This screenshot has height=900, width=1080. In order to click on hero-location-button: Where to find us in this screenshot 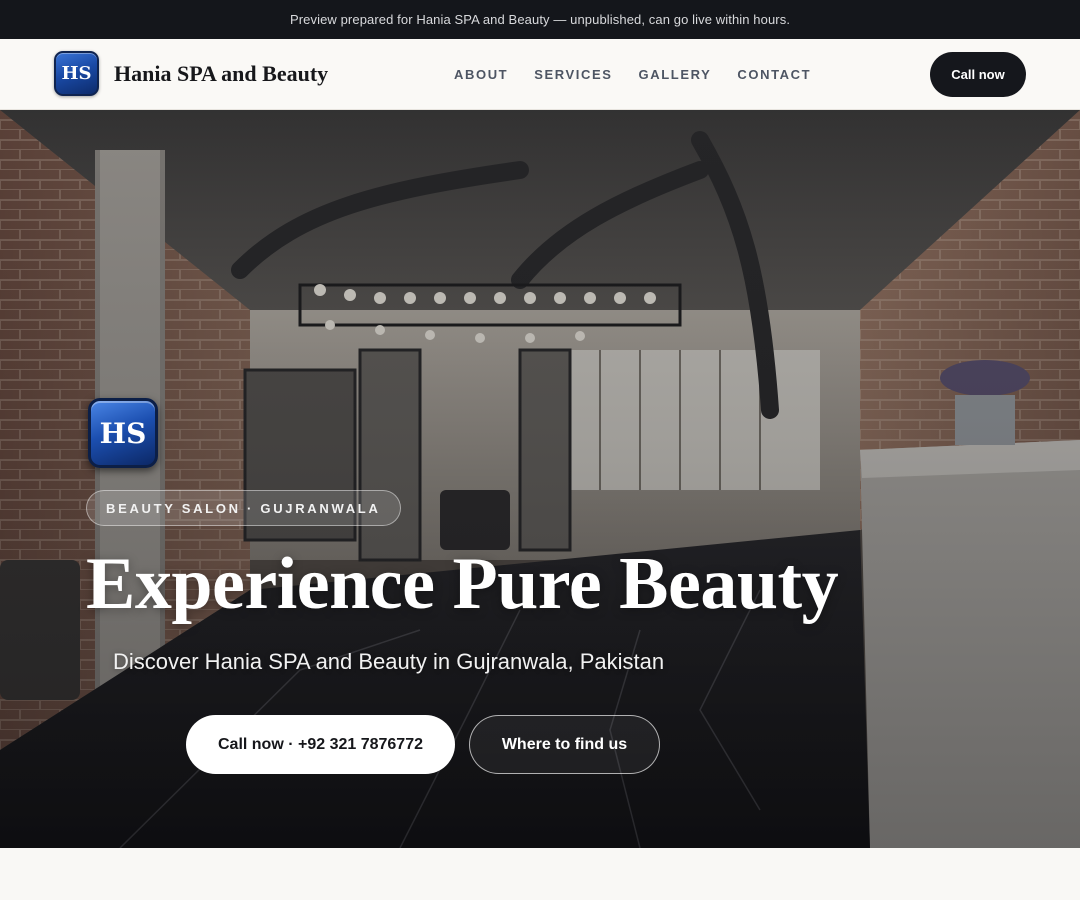, I will do `click(564, 744)`.